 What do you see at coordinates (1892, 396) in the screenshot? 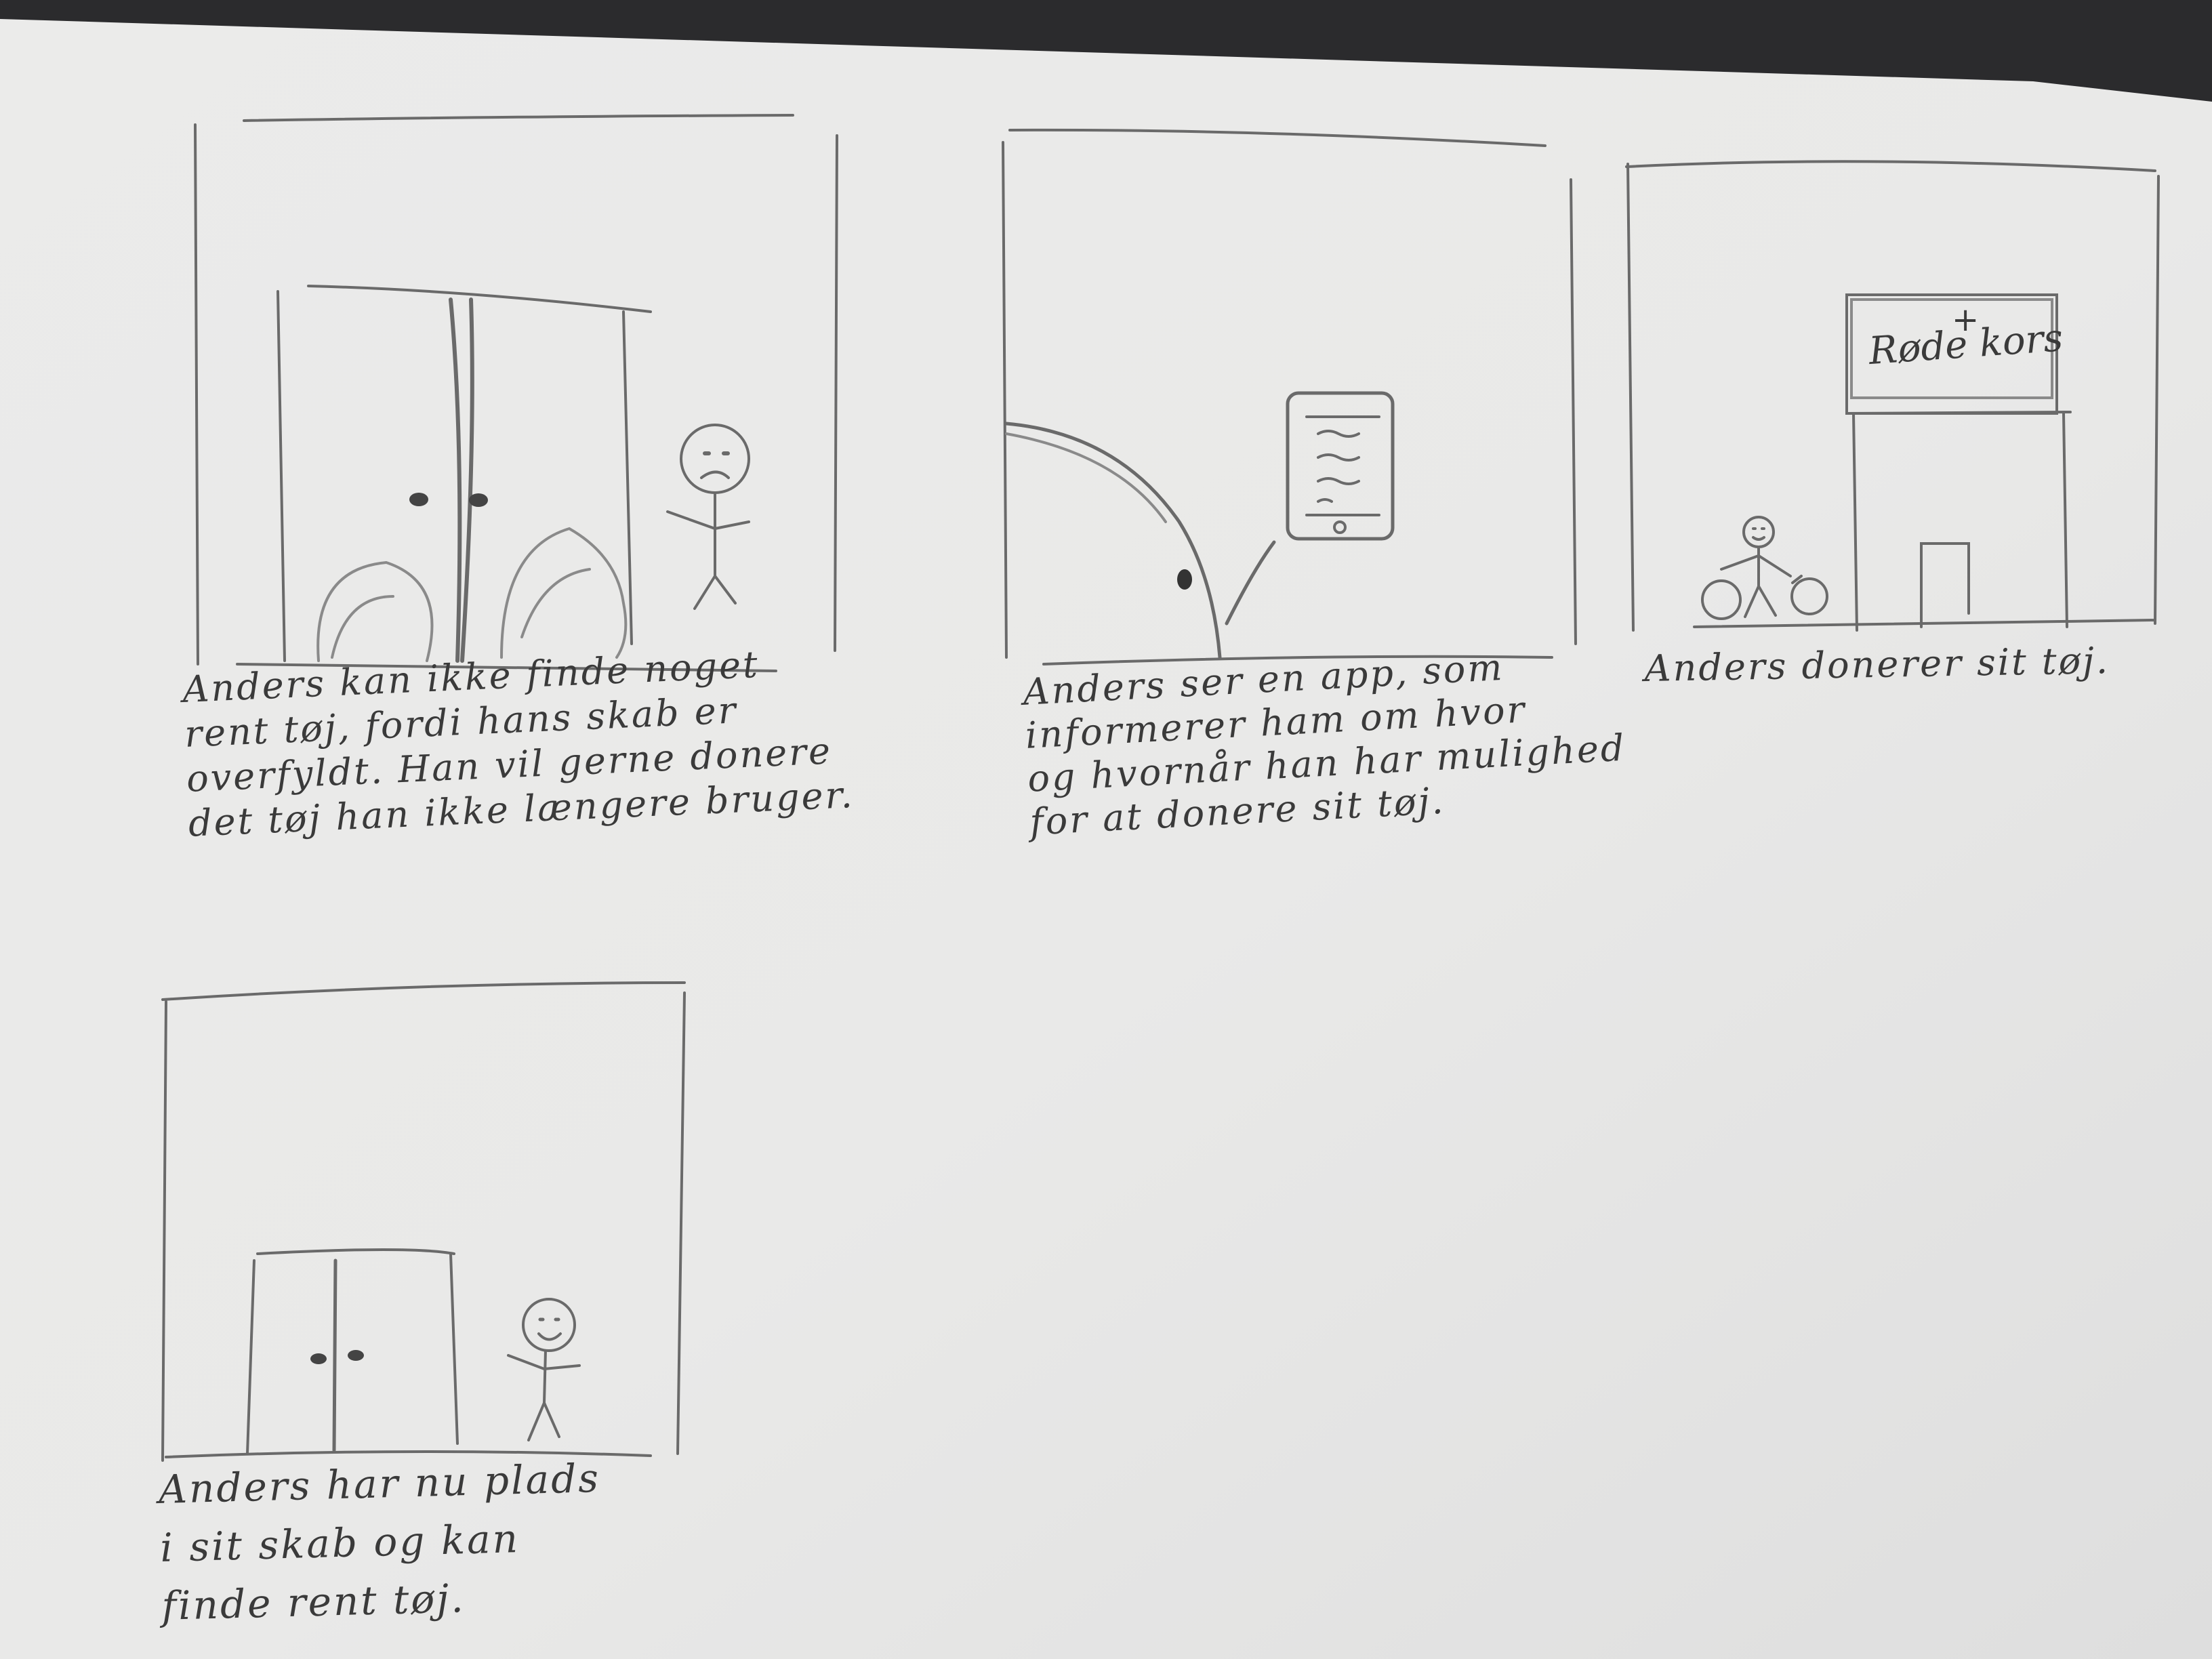
I see `panel-3-drawing: Røde kors +` at bounding box center [1892, 396].